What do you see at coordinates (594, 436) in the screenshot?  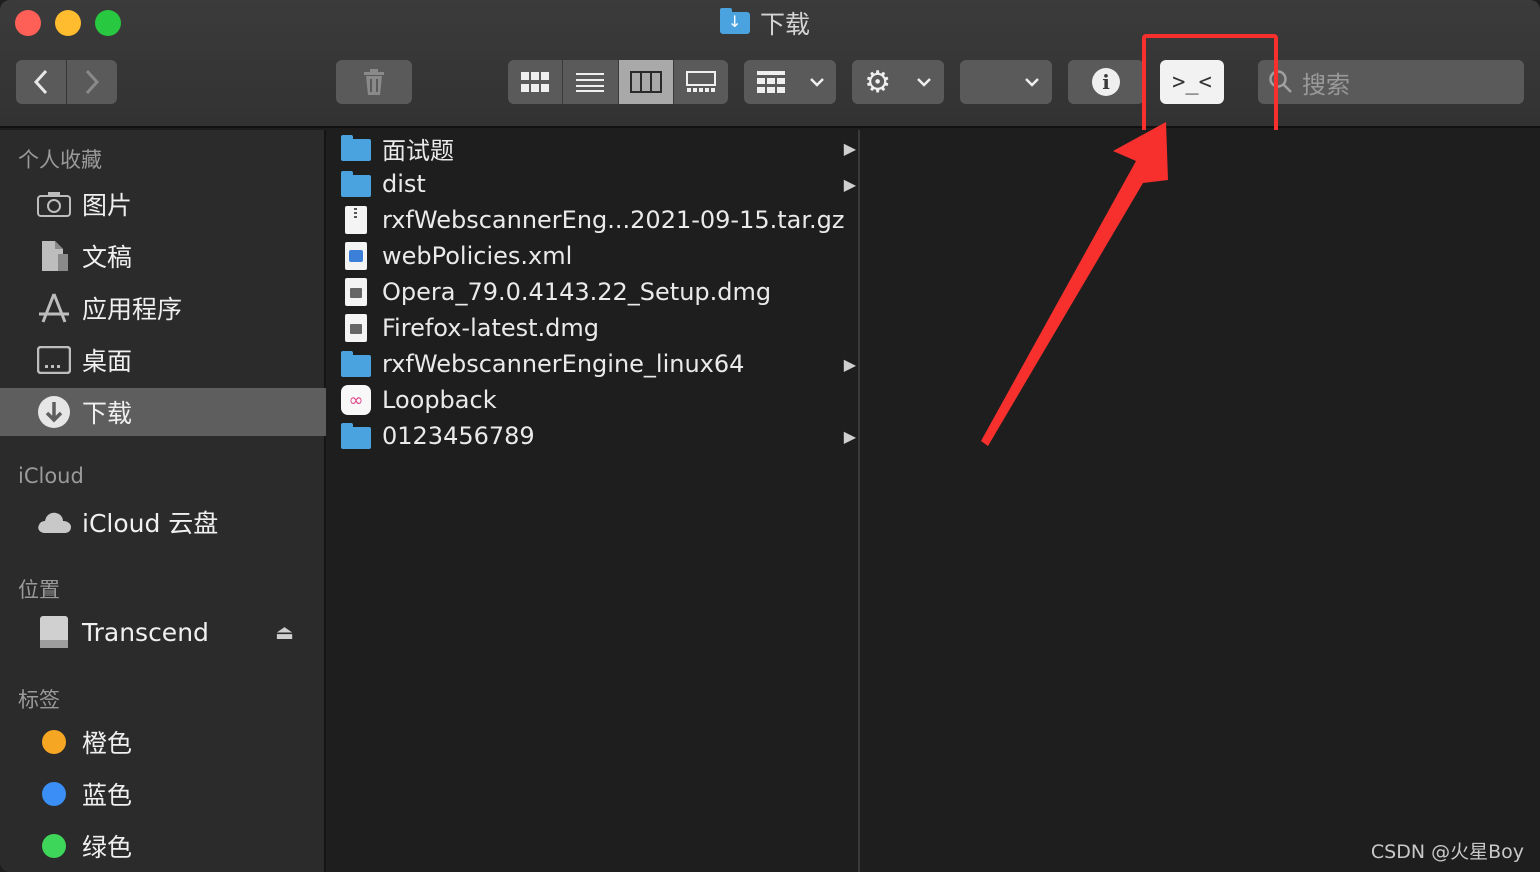 I see `file-row-folder: 0123456789 ▶` at bounding box center [594, 436].